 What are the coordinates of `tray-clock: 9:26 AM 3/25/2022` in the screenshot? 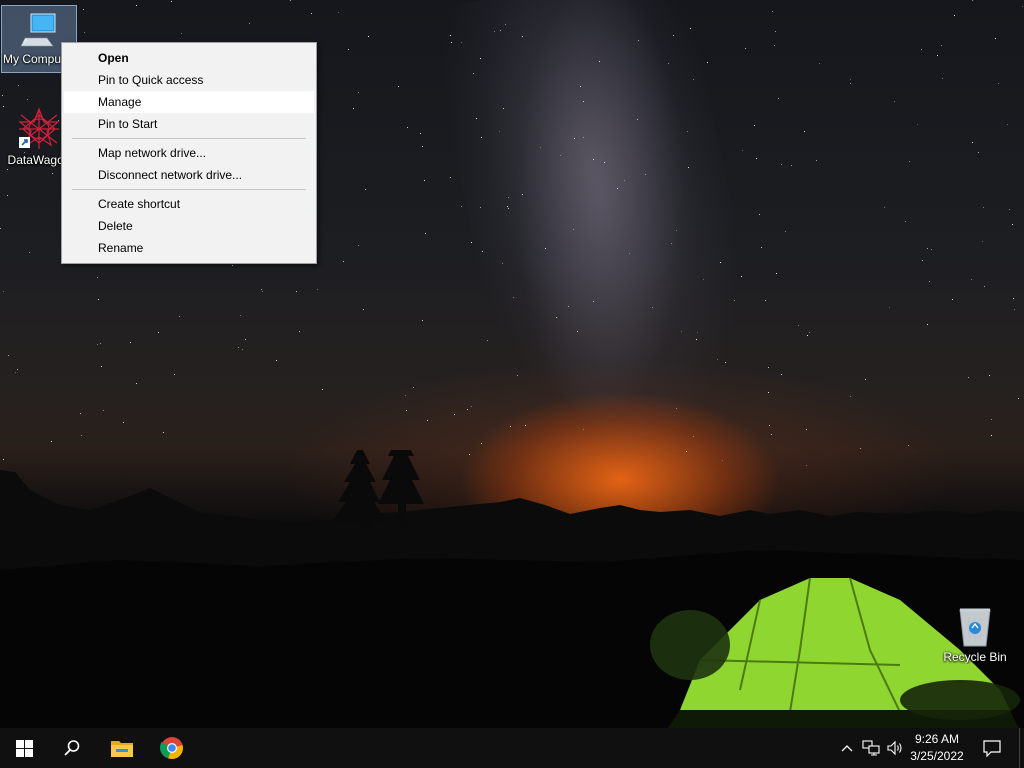 It's located at (937, 748).